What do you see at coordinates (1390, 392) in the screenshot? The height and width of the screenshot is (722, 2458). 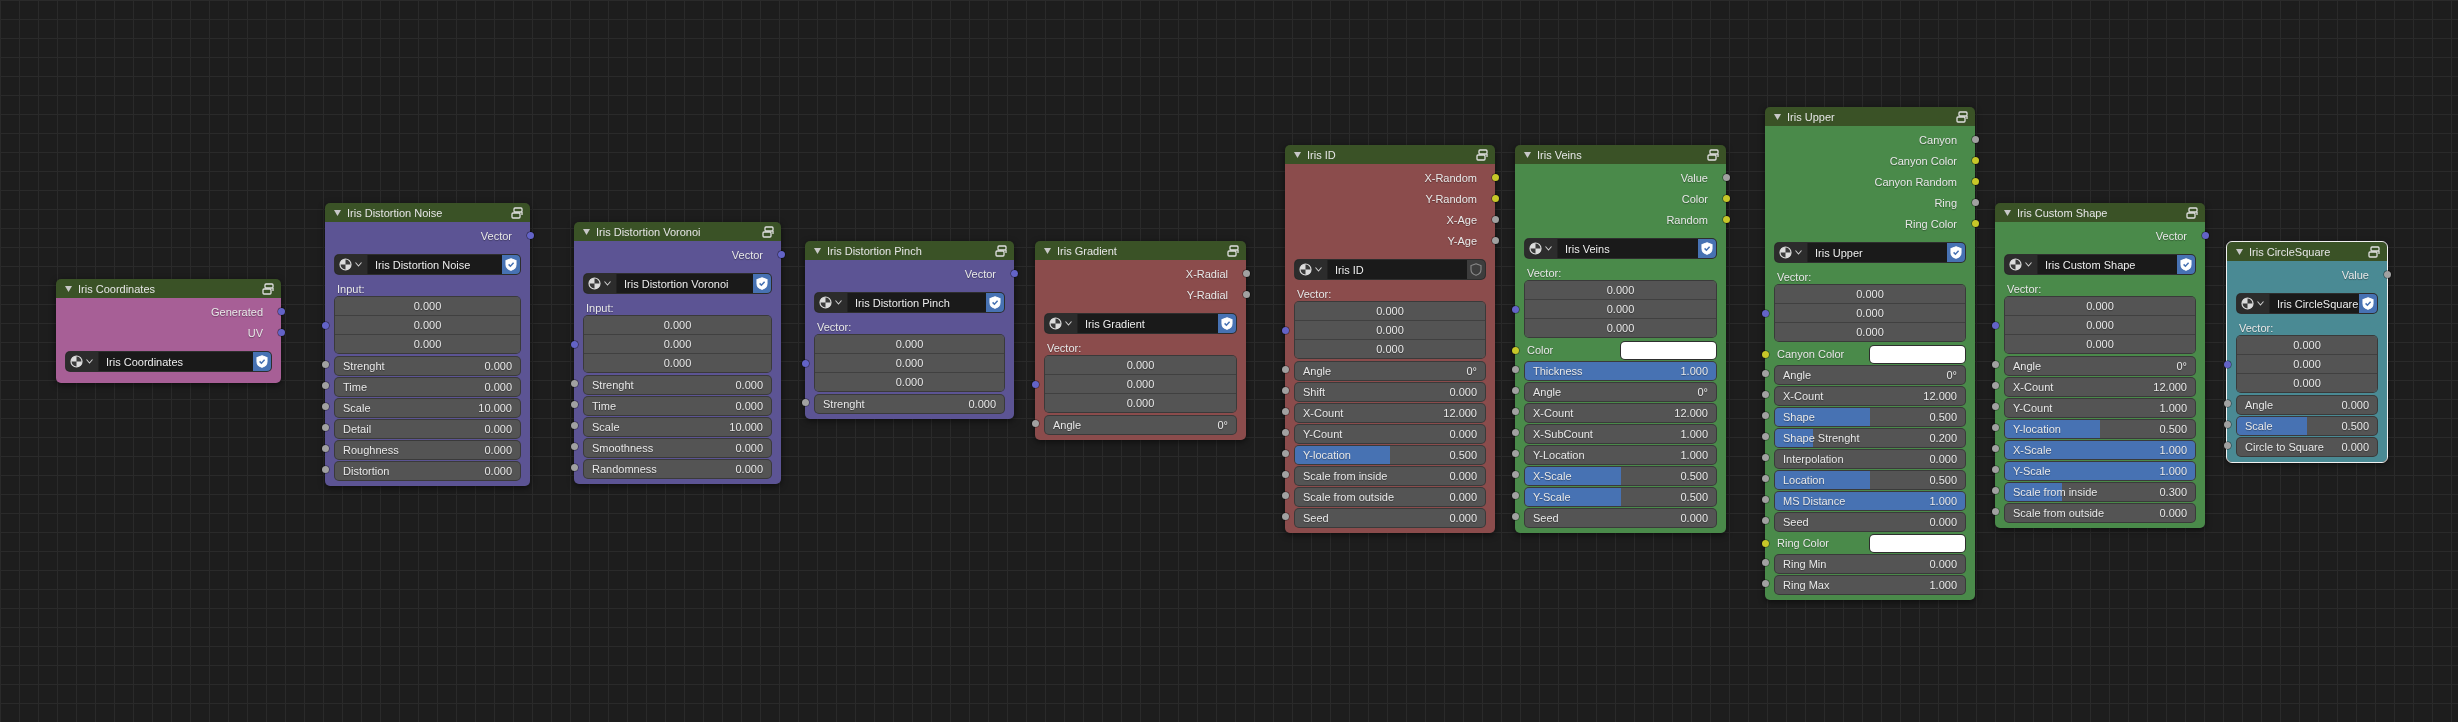 I see `number-field: Shift 0.000` at bounding box center [1390, 392].